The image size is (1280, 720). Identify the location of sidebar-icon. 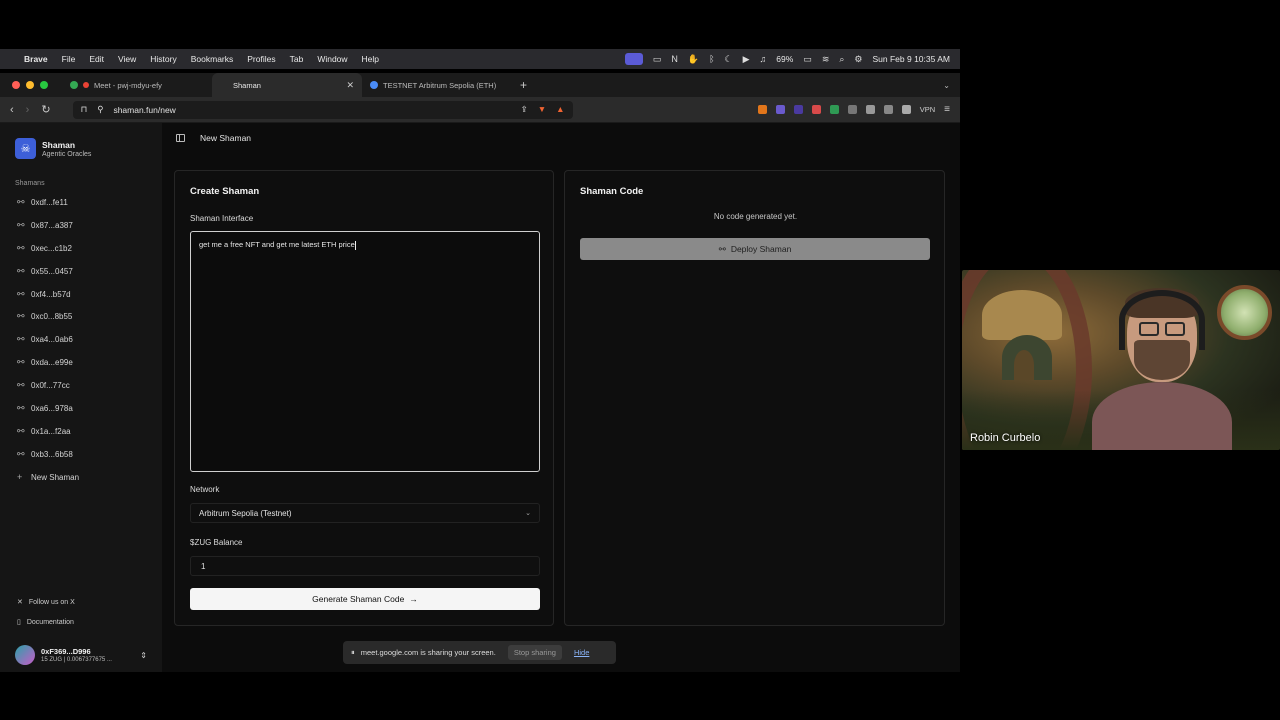
(870, 109).